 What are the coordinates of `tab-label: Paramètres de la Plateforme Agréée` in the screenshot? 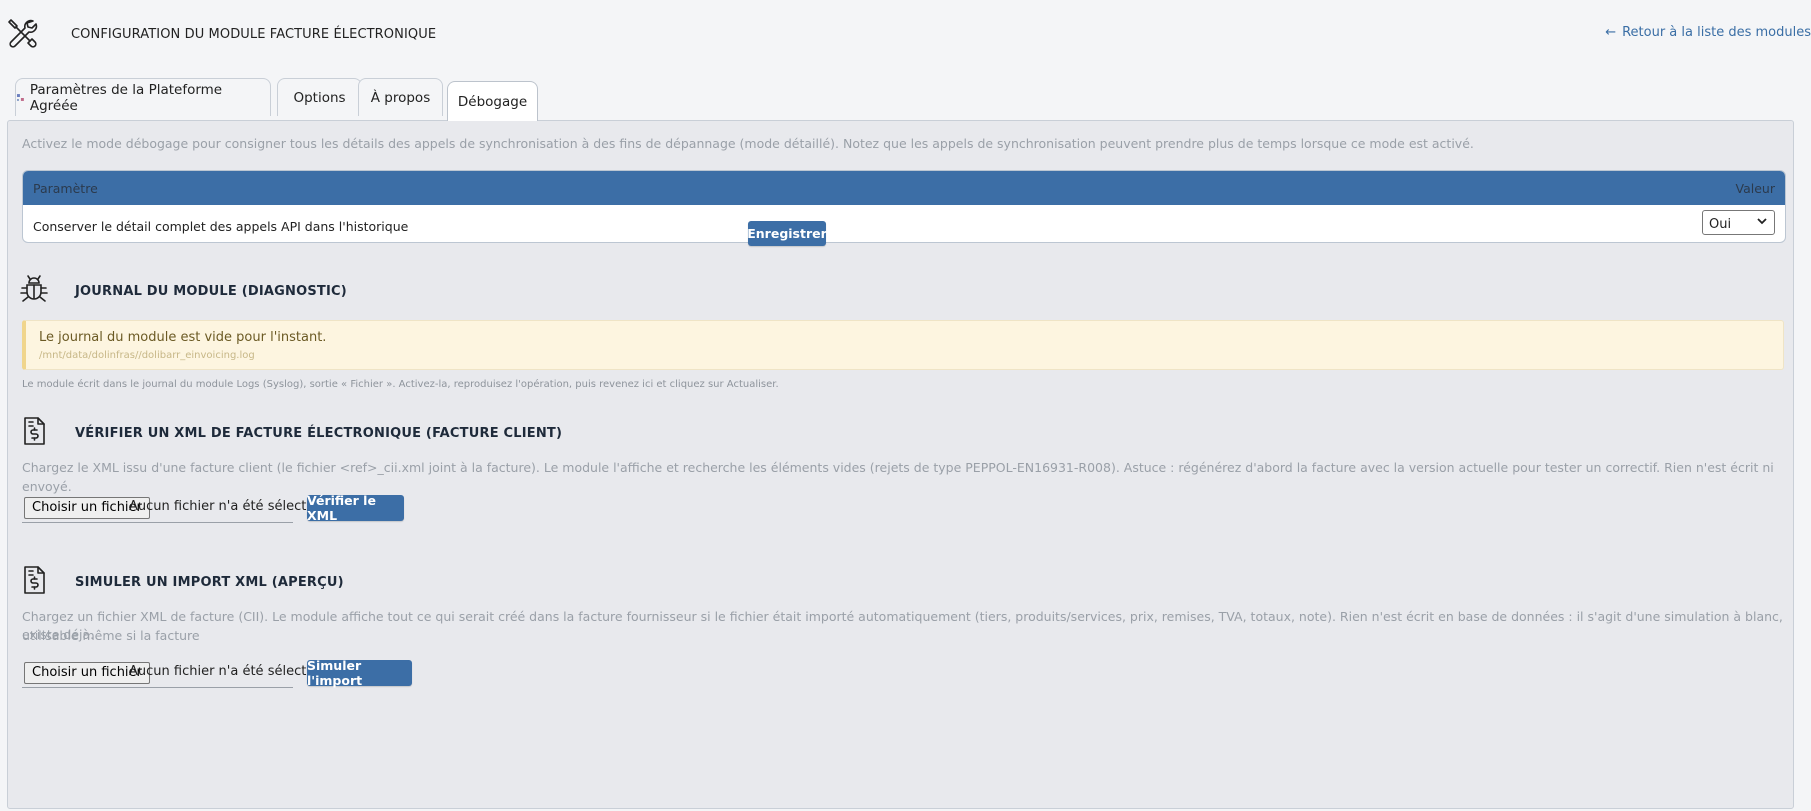 It's located at (126, 97).